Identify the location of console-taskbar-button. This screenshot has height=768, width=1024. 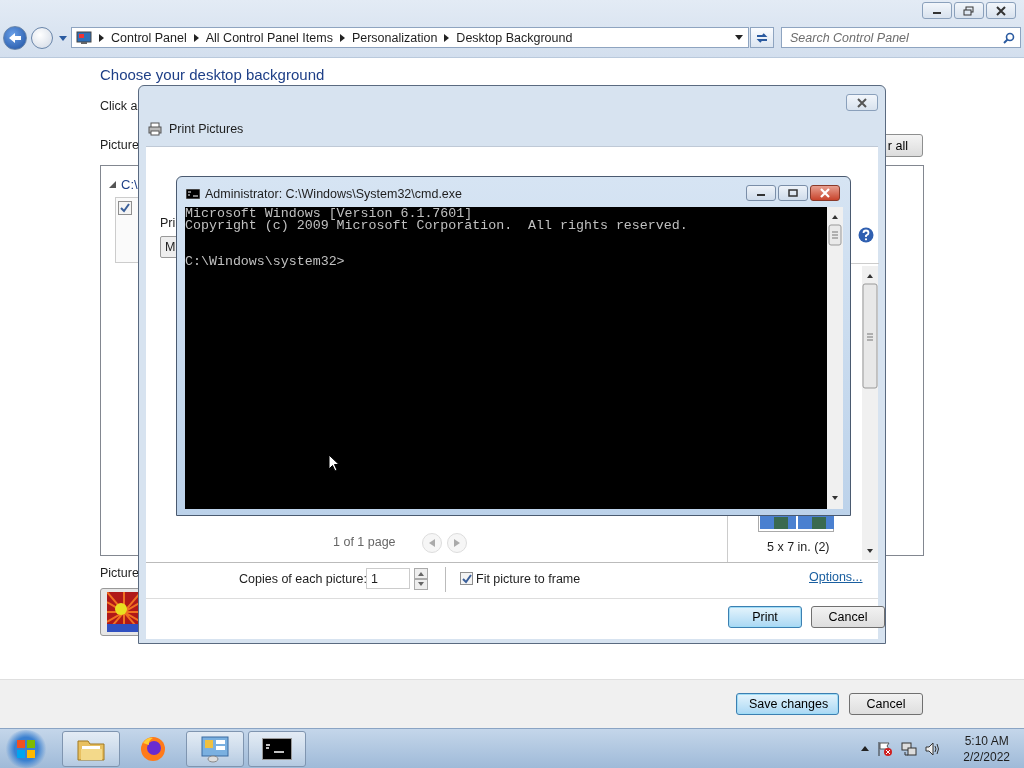
(277, 748).